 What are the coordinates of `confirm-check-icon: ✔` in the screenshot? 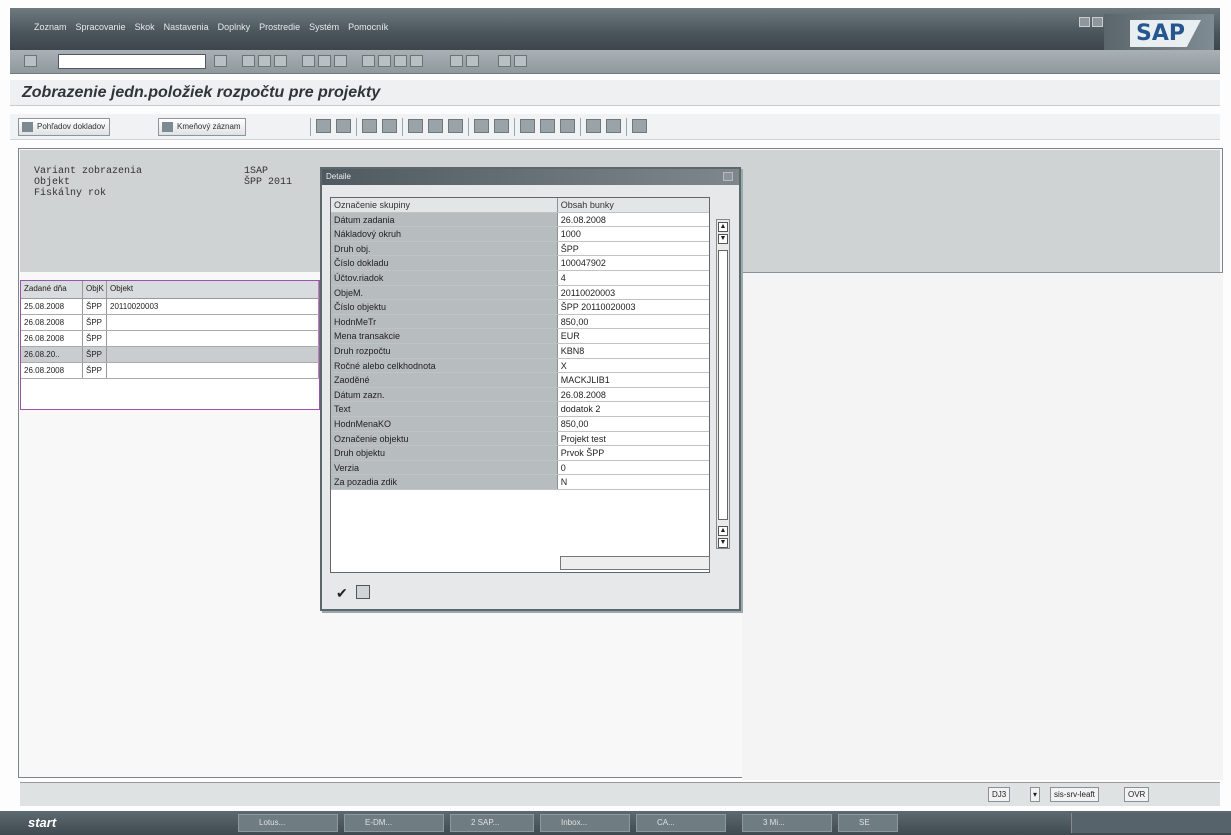 It's located at (342, 593).